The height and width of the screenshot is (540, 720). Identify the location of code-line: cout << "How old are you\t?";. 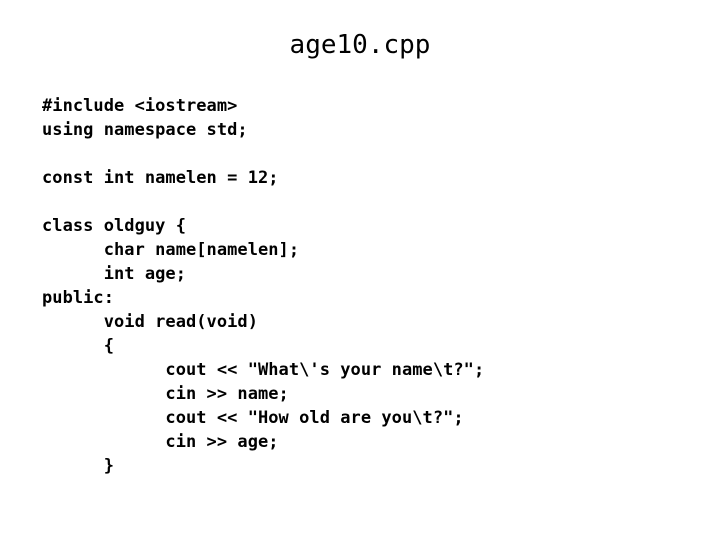
(253, 418).